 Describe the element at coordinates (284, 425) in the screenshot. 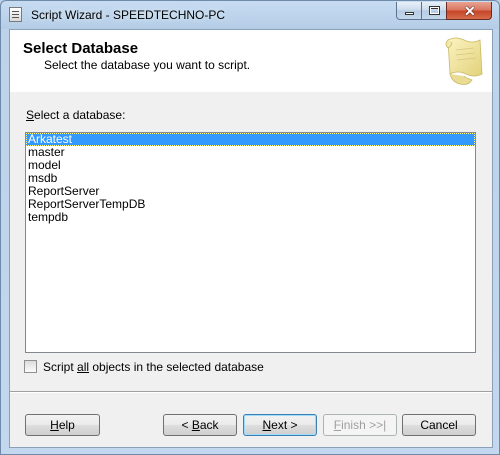

I see `next-rest: ext >` at that location.